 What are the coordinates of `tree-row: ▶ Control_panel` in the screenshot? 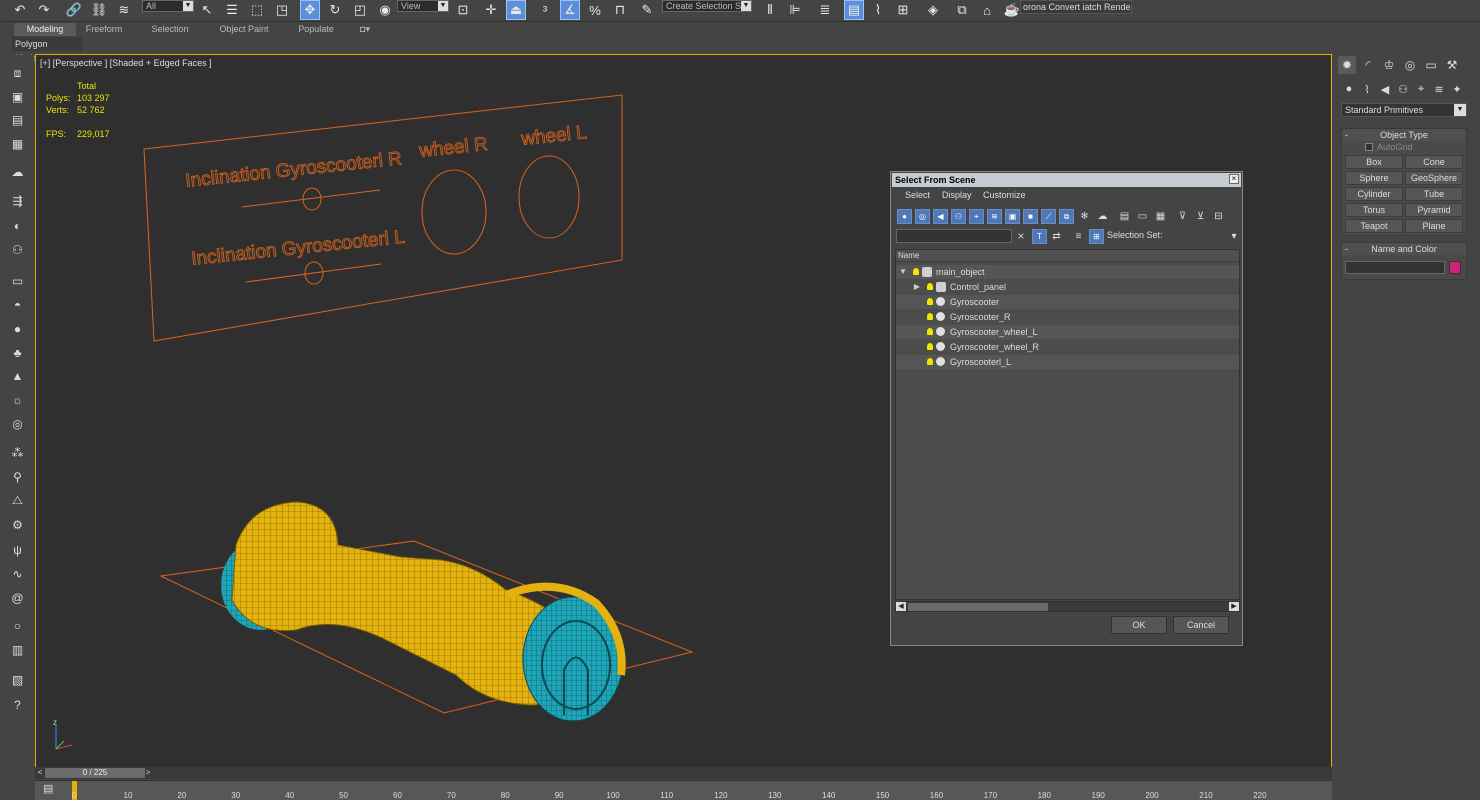 It's located at (1067, 287).